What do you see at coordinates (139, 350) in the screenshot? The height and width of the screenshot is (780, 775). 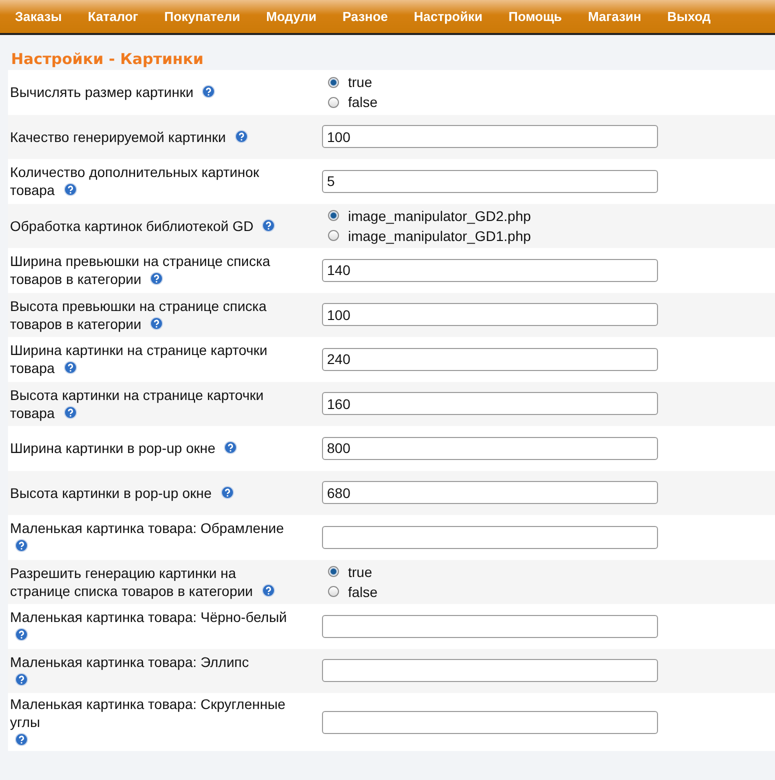 I see `setting-label: Ширина картинки на странице карточки` at bounding box center [139, 350].